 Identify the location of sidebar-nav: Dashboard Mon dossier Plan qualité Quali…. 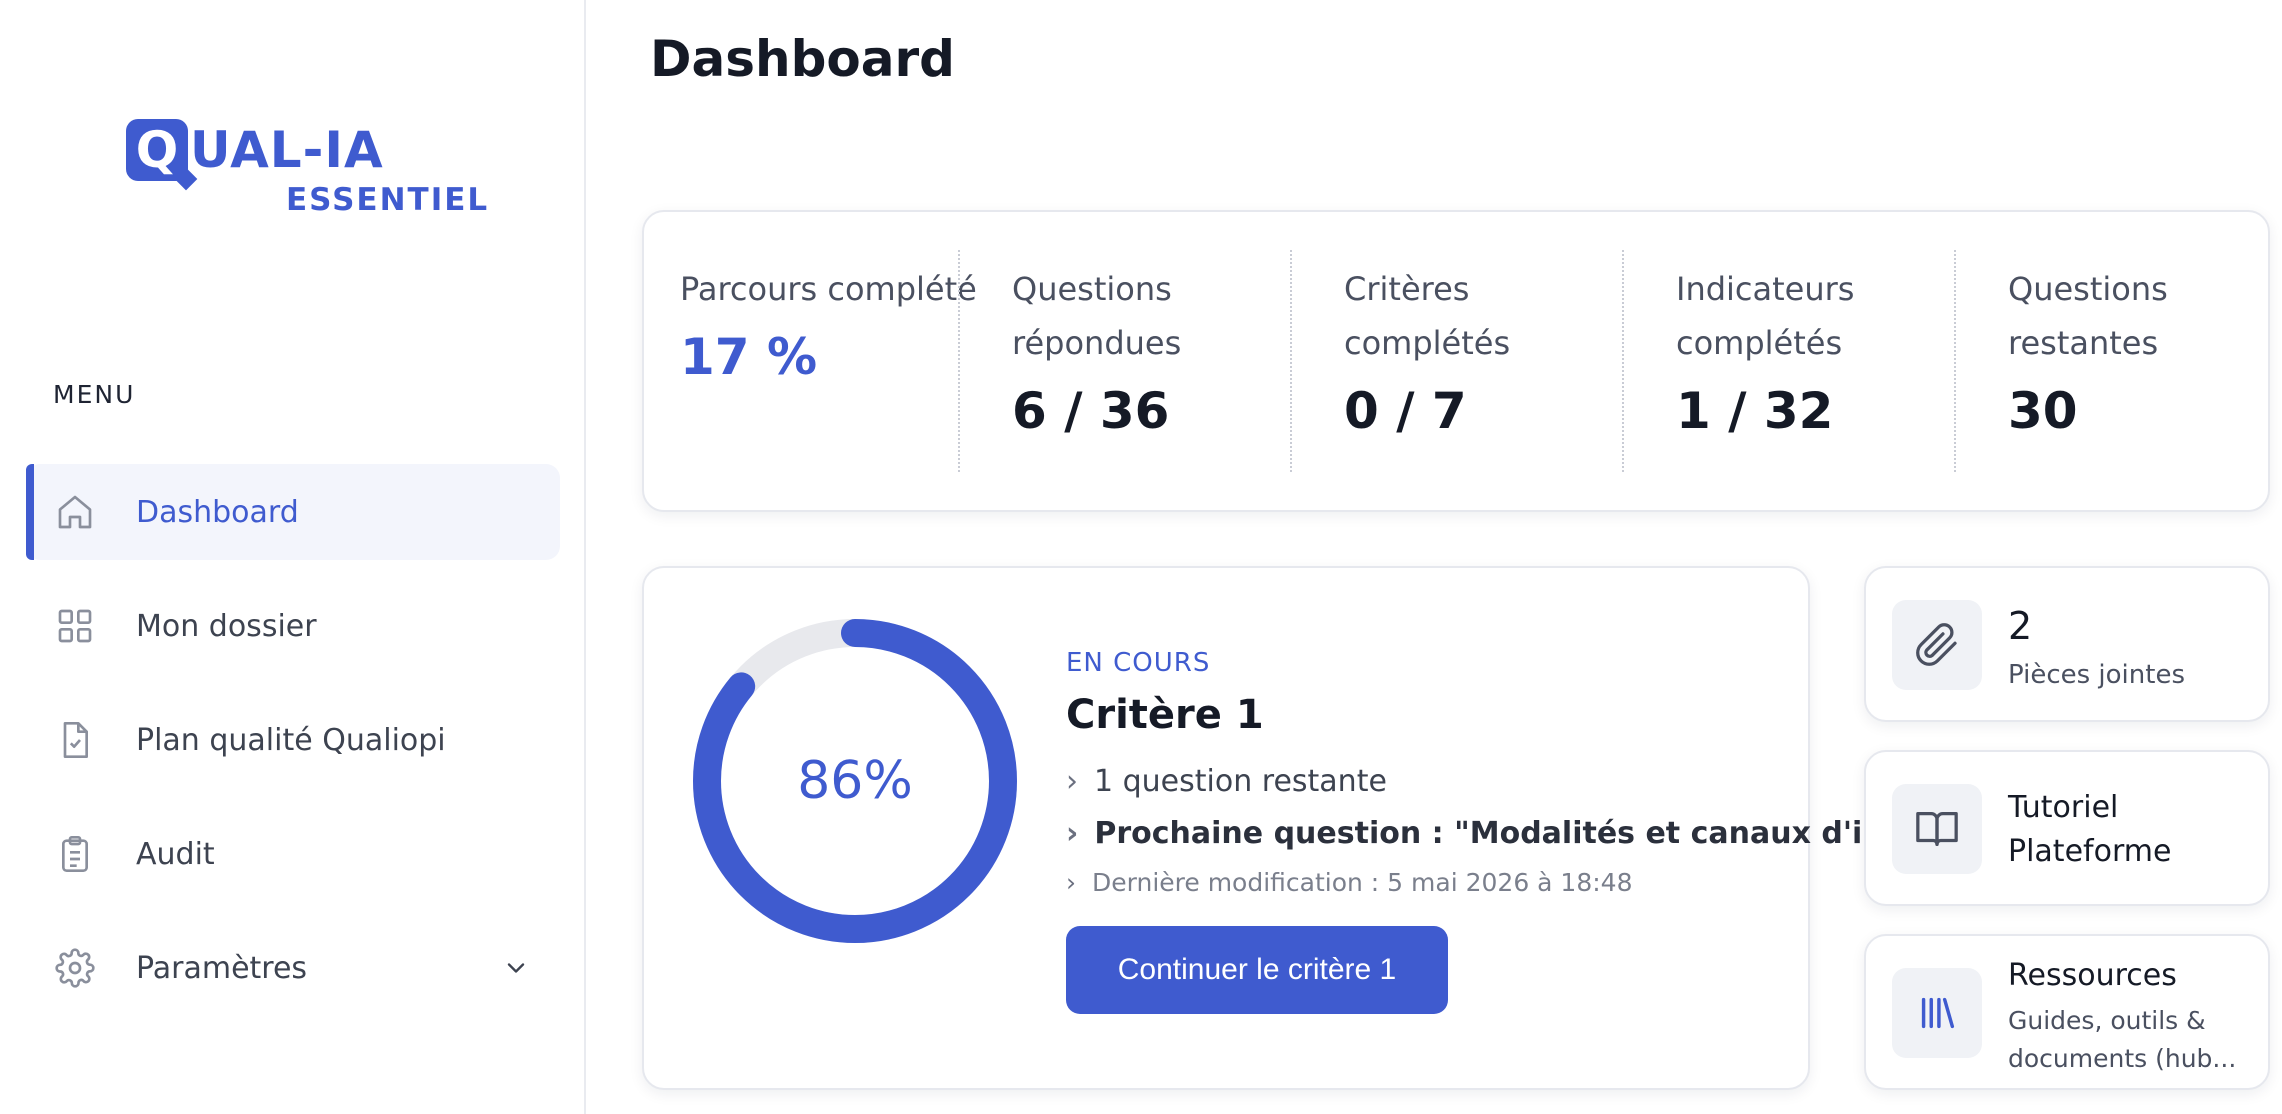
(293, 749).